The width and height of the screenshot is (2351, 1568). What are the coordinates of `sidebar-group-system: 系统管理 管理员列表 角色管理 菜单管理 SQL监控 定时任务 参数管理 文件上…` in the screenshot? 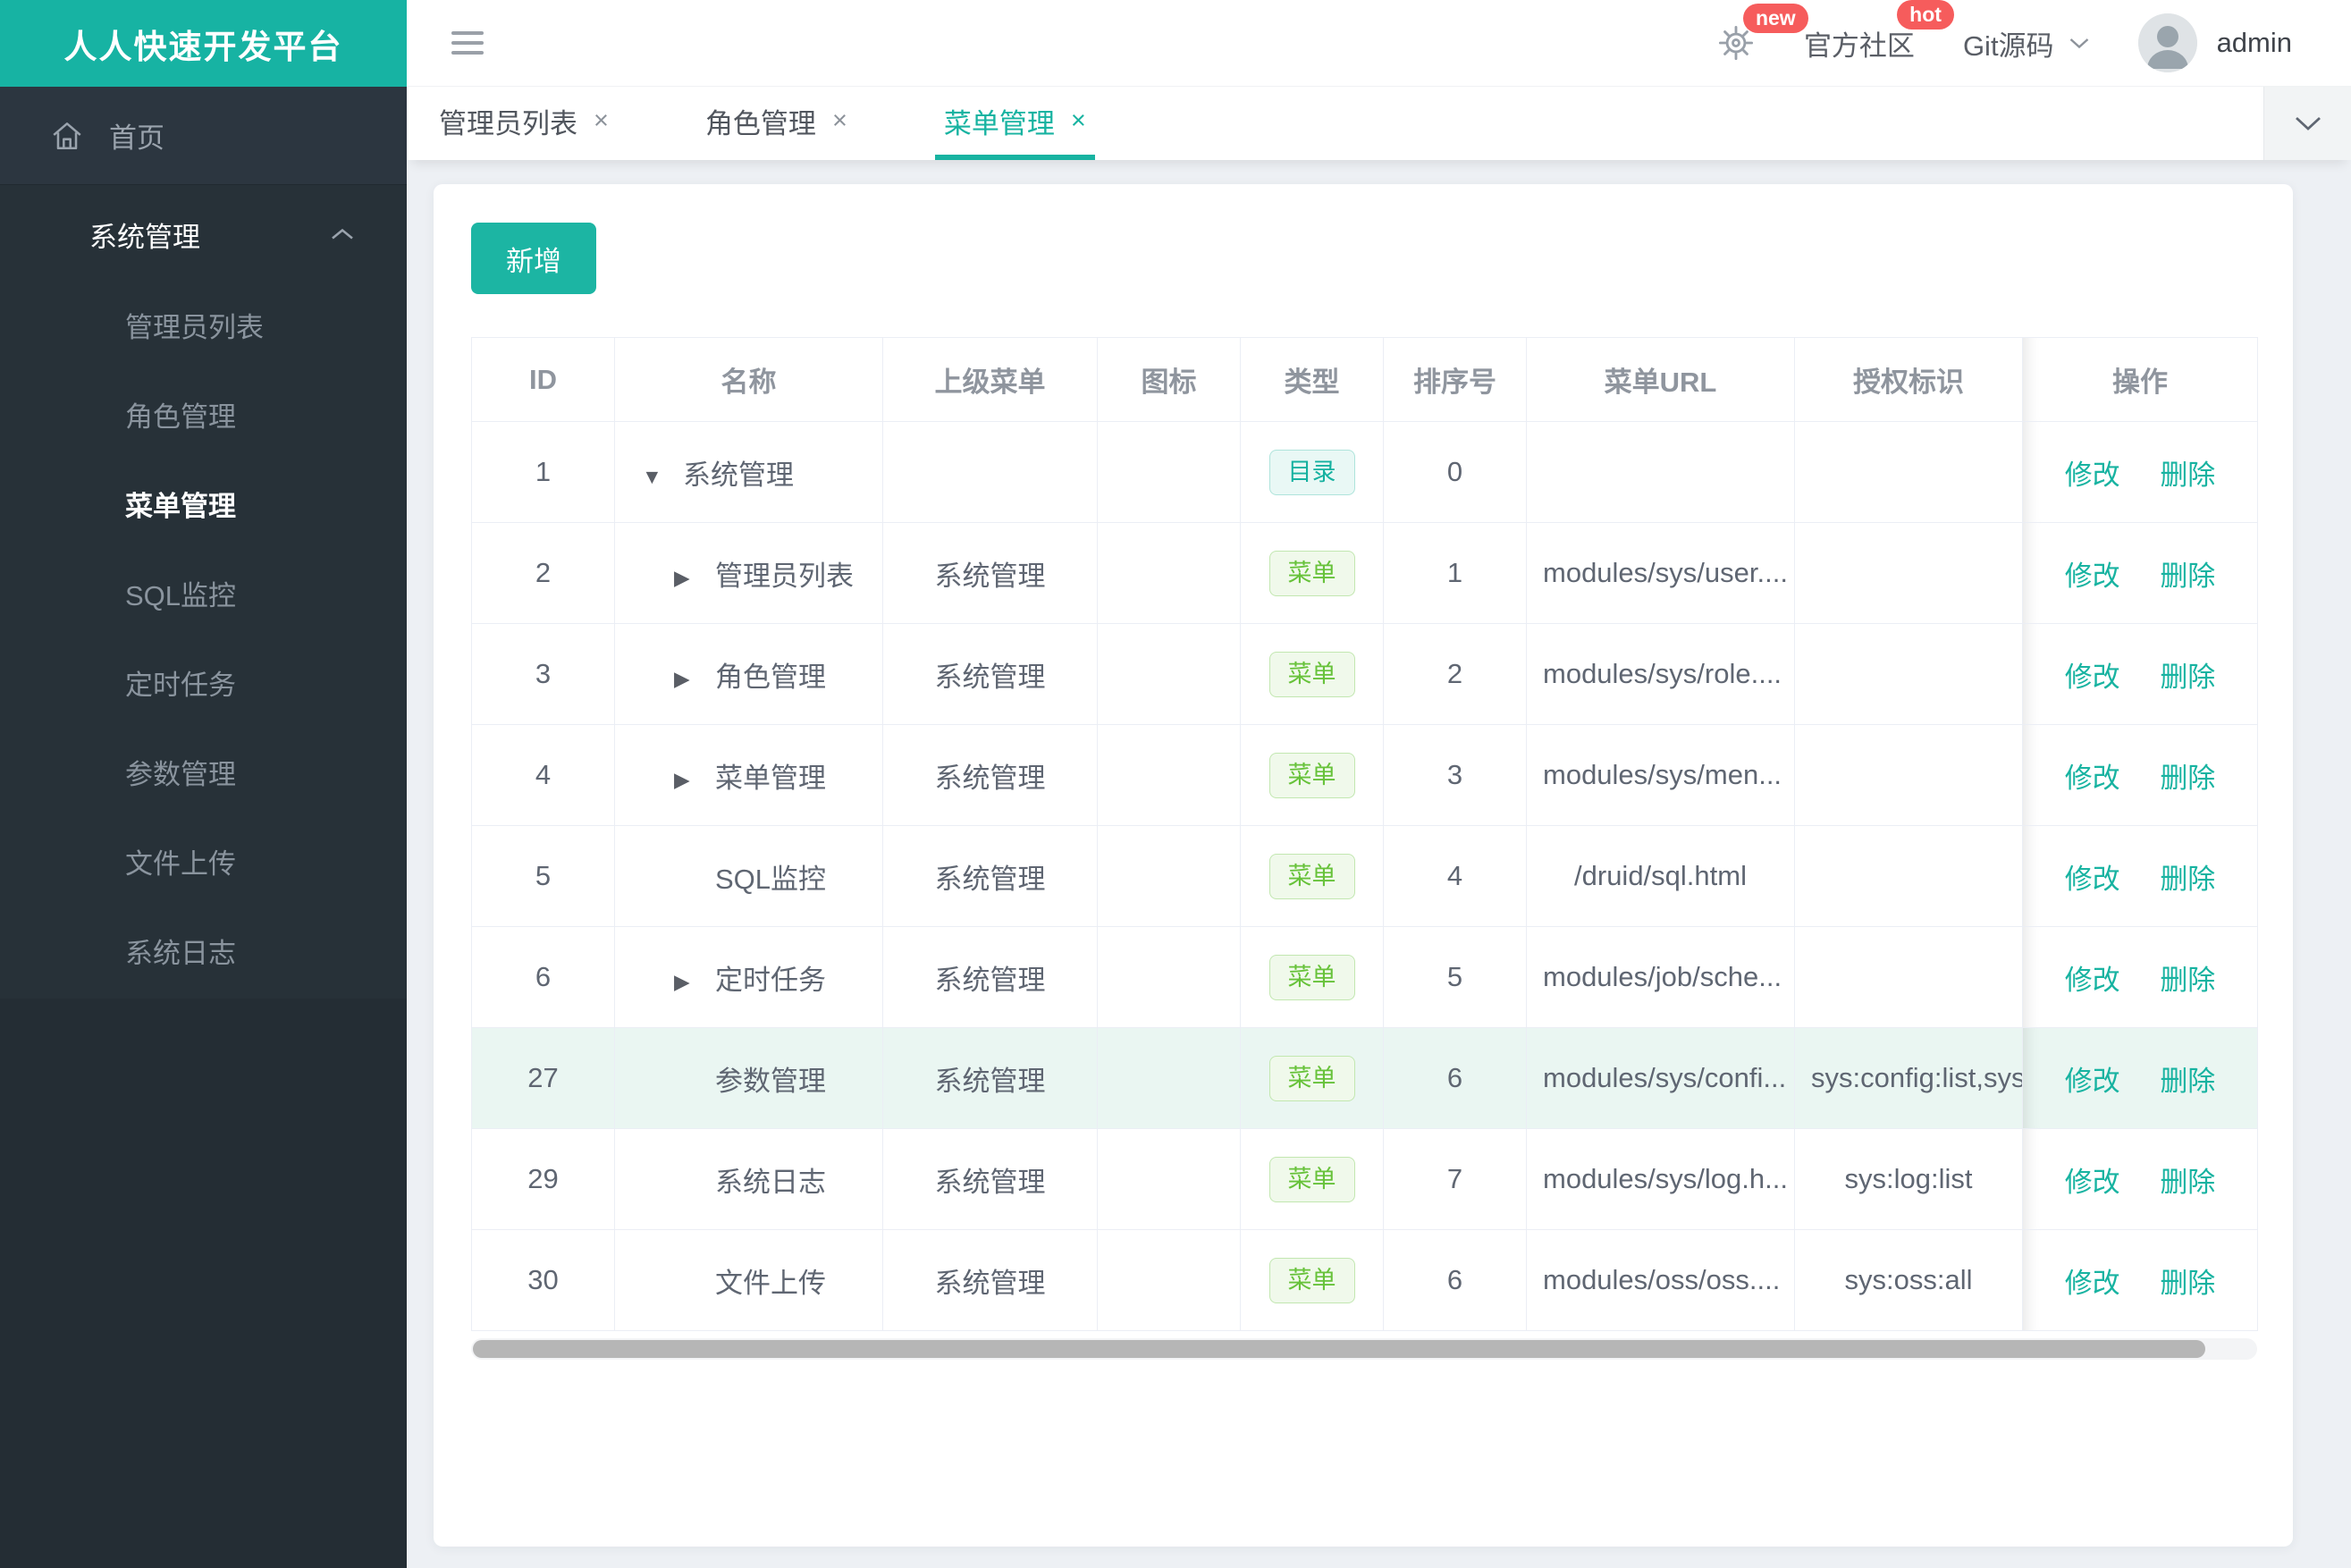 It's located at (203, 592).